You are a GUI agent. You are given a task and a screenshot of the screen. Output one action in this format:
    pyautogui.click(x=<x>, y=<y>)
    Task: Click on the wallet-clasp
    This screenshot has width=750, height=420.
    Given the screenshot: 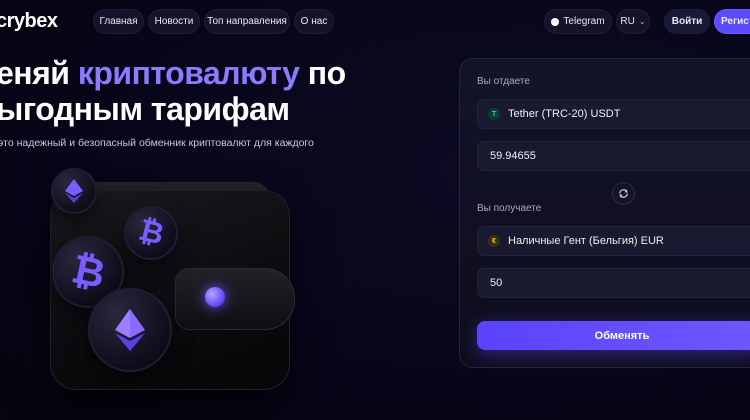 What is the action you would take?
    pyautogui.click(x=215, y=297)
    